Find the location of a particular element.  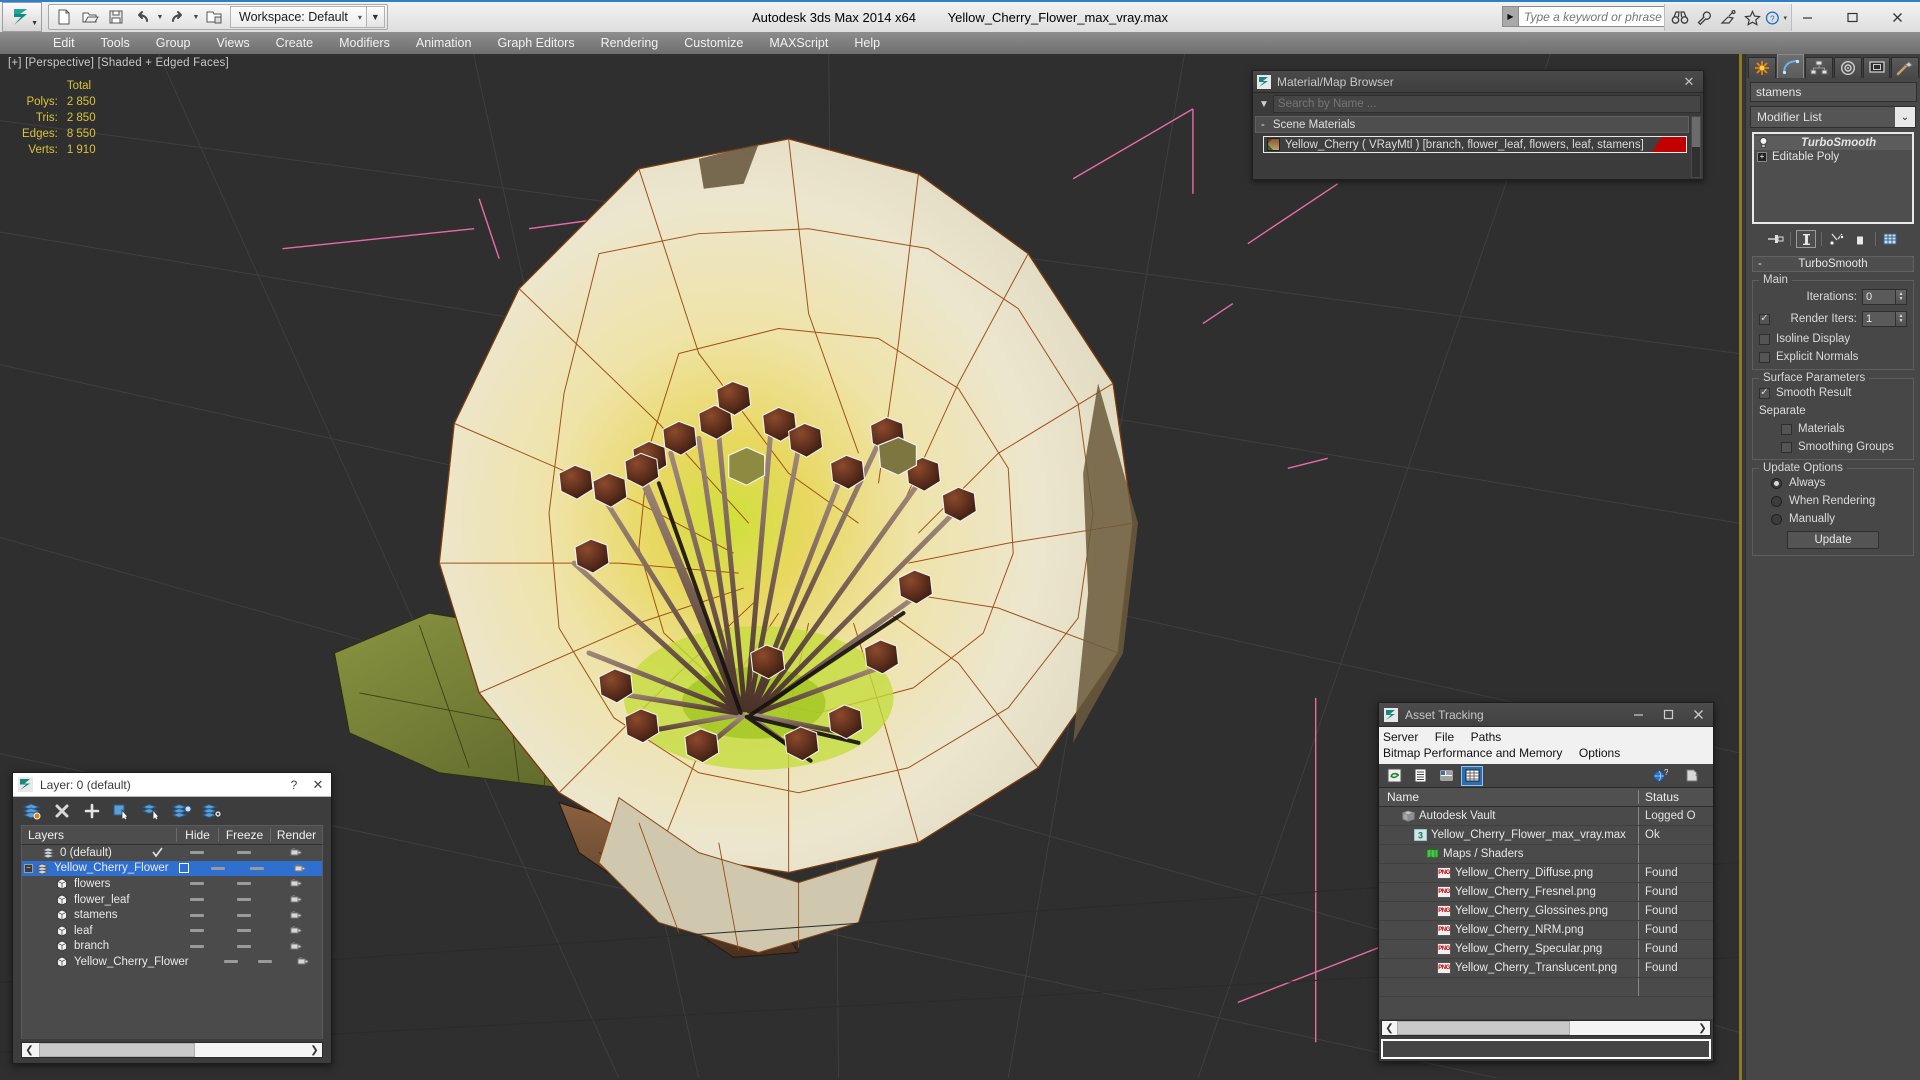

update-always-row: Always is located at coordinates (1833, 483).